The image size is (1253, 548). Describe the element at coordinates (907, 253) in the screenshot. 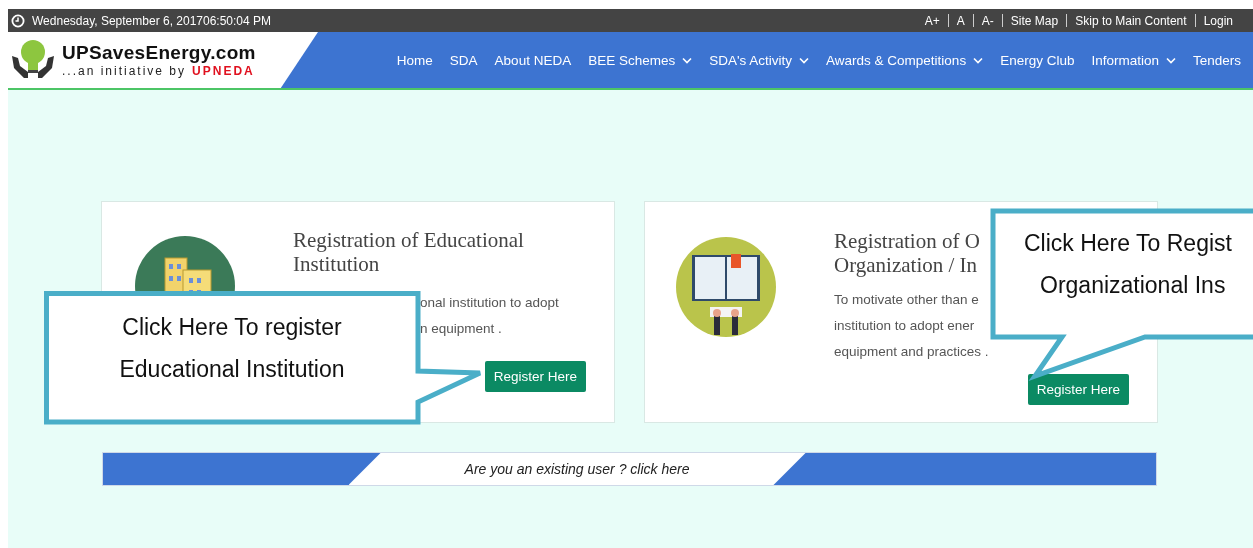

I see `card-title: Registration of O Organization / In` at that location.